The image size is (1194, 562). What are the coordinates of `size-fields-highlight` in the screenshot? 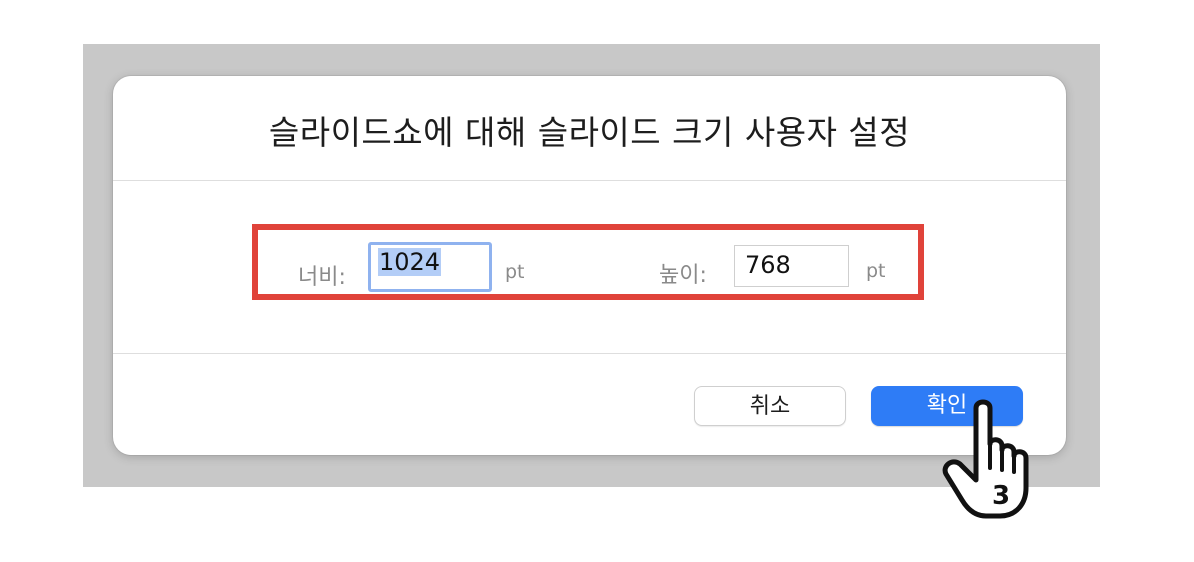 It's located at (588, 262).